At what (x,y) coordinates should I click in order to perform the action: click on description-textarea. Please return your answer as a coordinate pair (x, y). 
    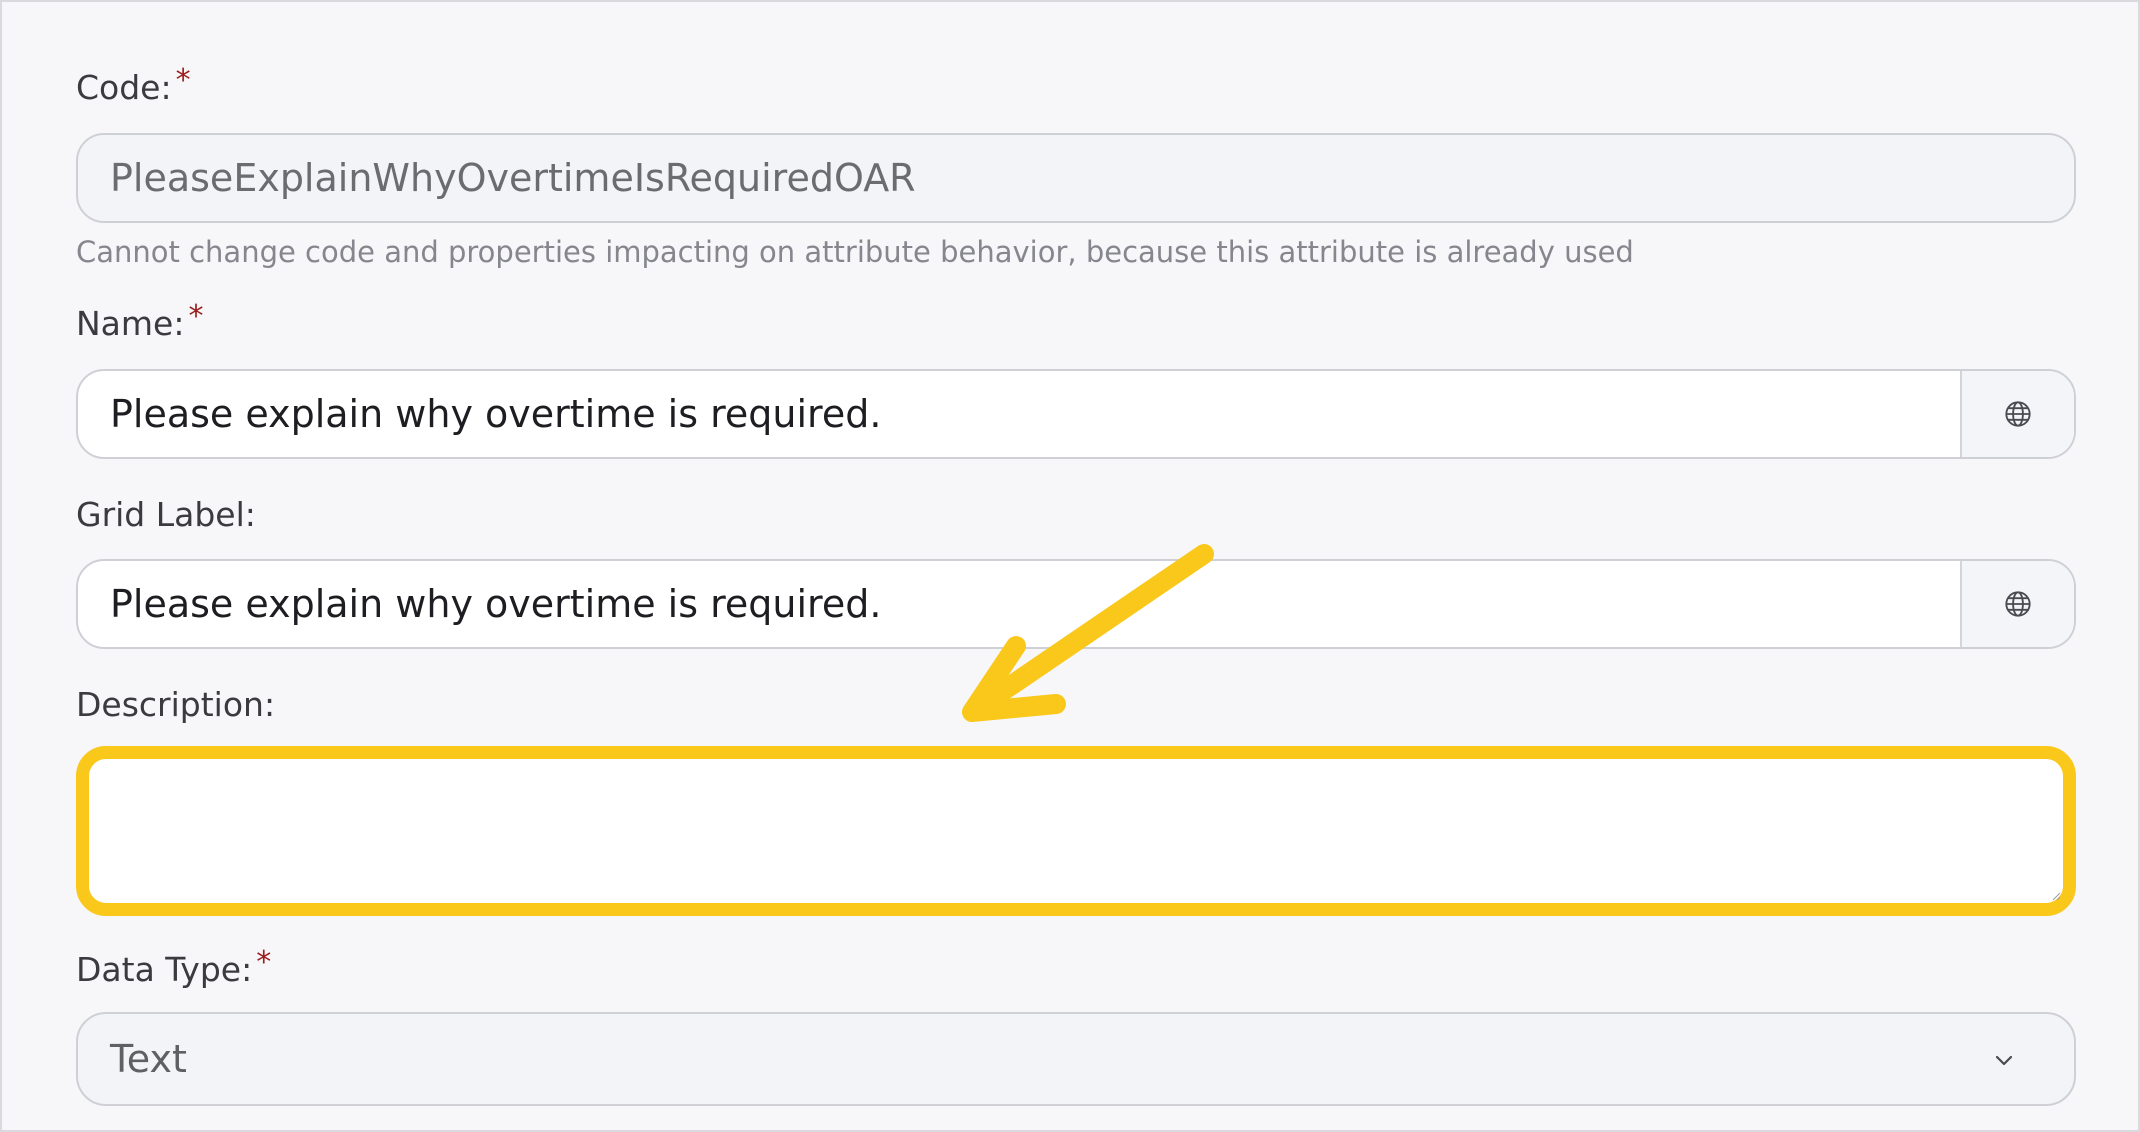
    Looking at the image, I should click on (1076, 831).